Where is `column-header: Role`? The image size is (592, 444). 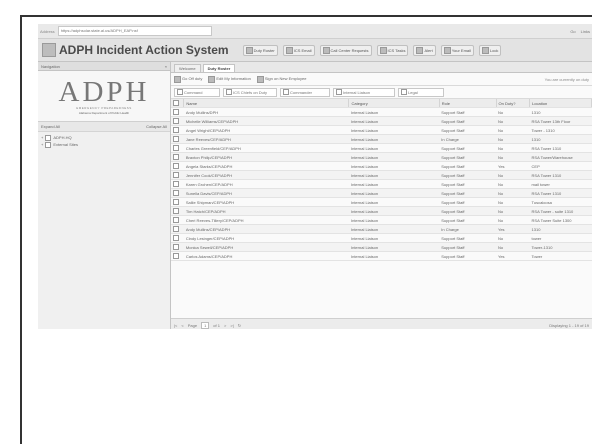
column-header: Role is located at coordinates (468, 103).